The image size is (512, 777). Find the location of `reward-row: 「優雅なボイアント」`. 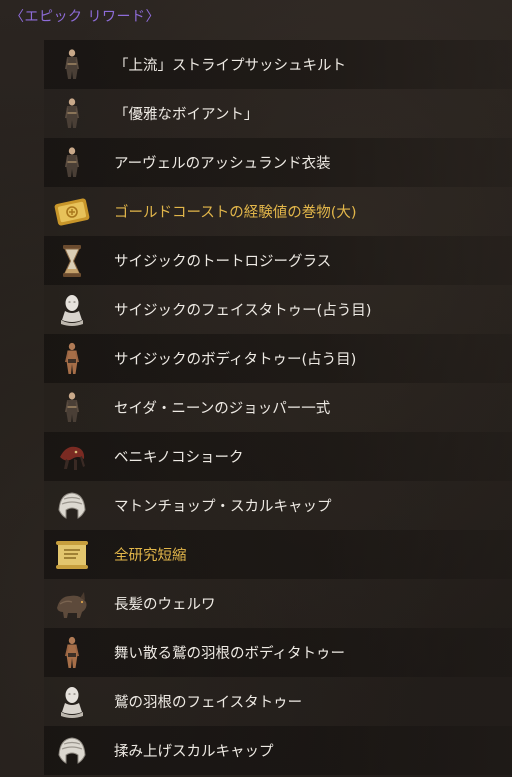

reward-row: 「優雅なボイアント」 is located at coordinates (278, 113).